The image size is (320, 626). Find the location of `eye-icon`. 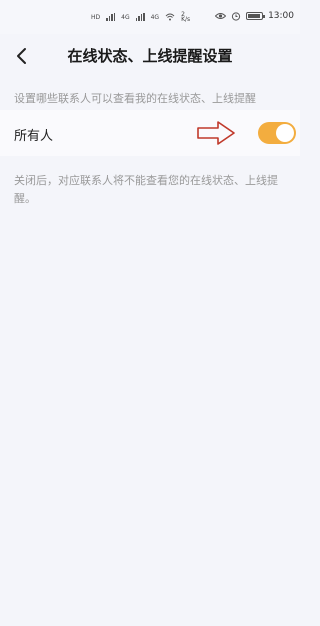

eye-icon is located at coordinates (221, 16).